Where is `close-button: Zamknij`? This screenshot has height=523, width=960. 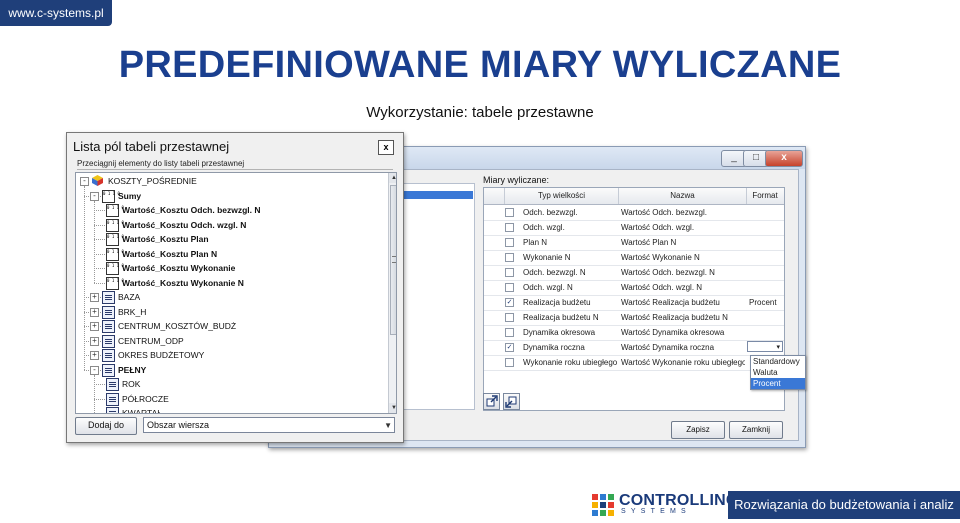
close-button: Zamknij is located at coordinates (756, 430).